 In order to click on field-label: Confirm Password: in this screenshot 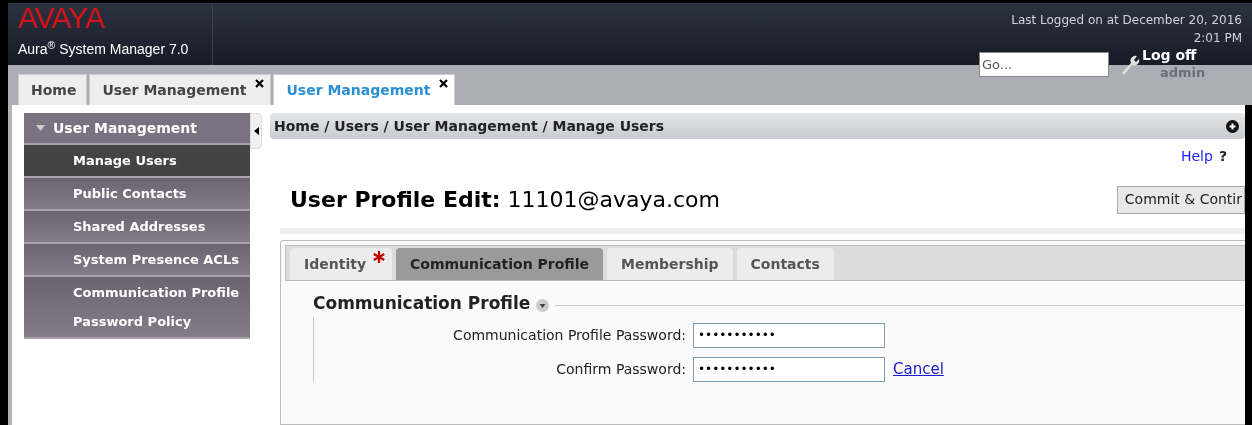, I will do `click(621, 369)`.